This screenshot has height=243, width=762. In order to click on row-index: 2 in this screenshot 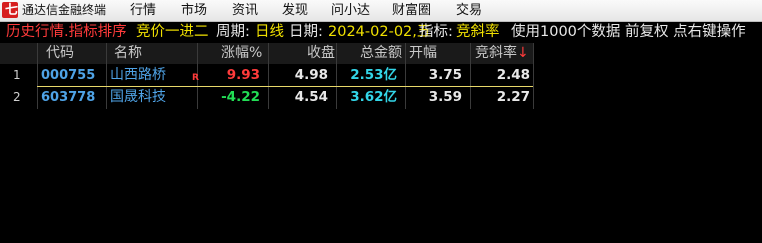, I will do `click(17, 97)`.